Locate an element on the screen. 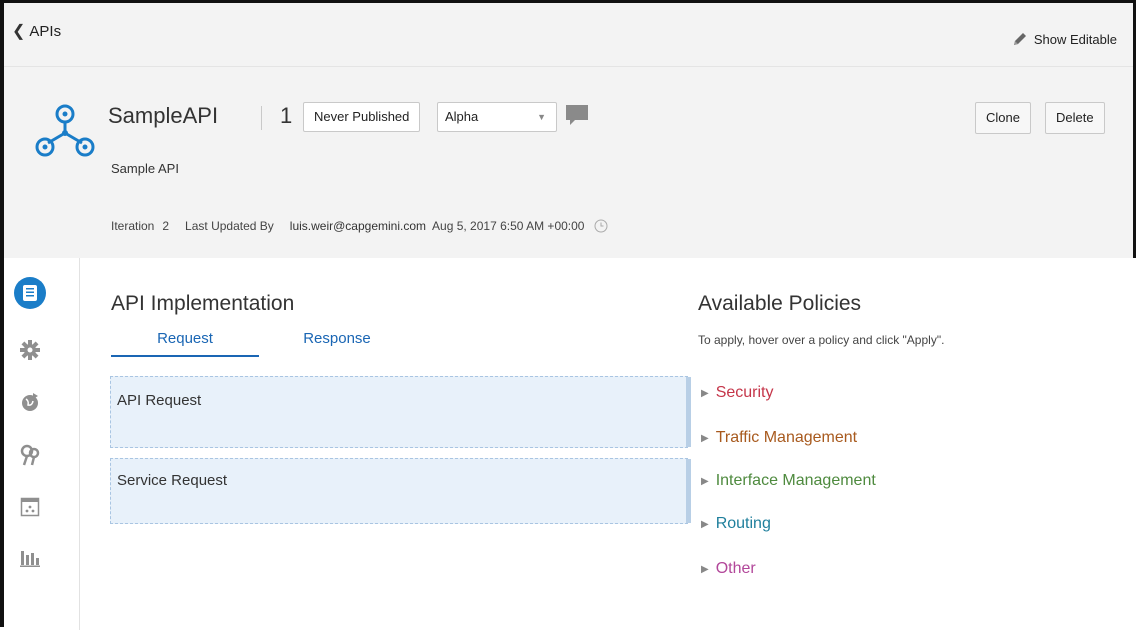 This screenshot has height=630, width=1136. publish-status-badge: Never Published is located at coordinates (362, 117).